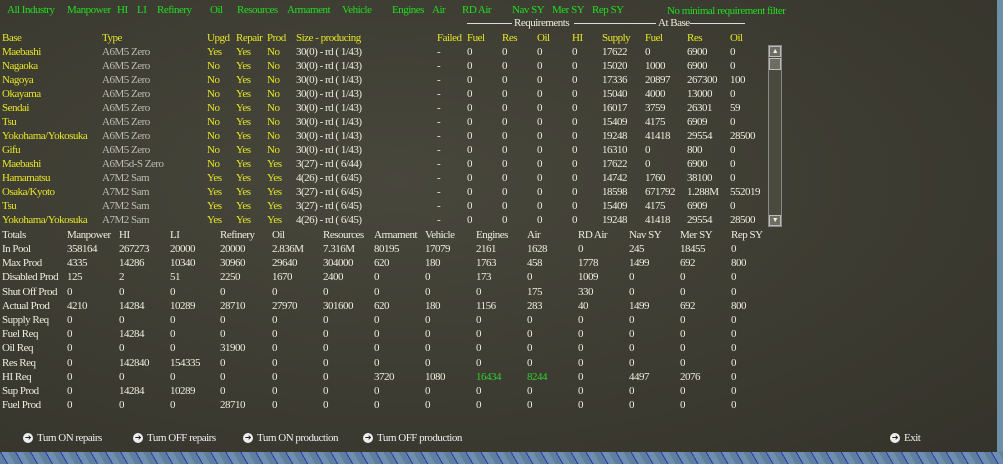  I want to click on turn-on-production-button: ➔ Turn ON production, so click(291, 438).